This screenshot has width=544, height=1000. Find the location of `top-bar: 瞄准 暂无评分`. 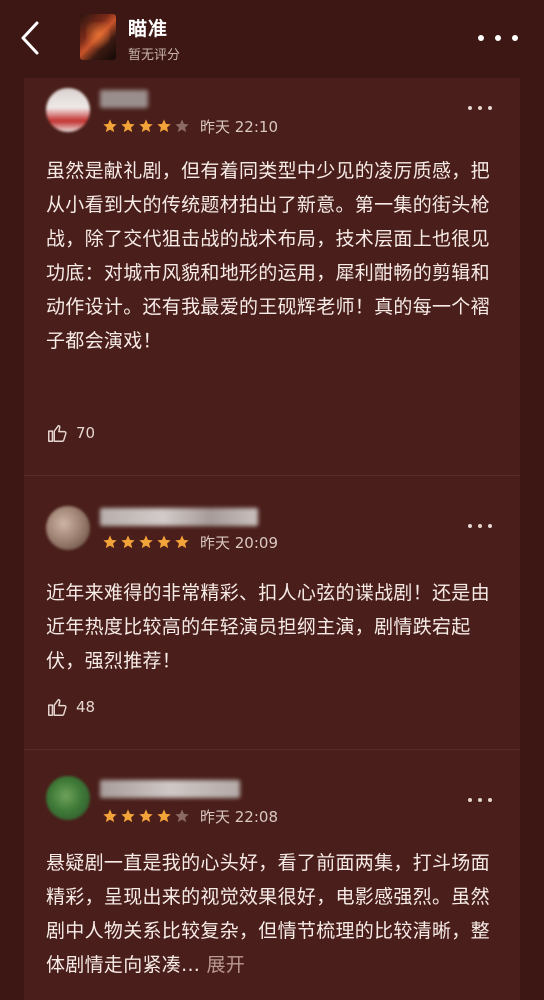

top-bar: 瞄准 暂无评分 is located at coordinates (272, 39).